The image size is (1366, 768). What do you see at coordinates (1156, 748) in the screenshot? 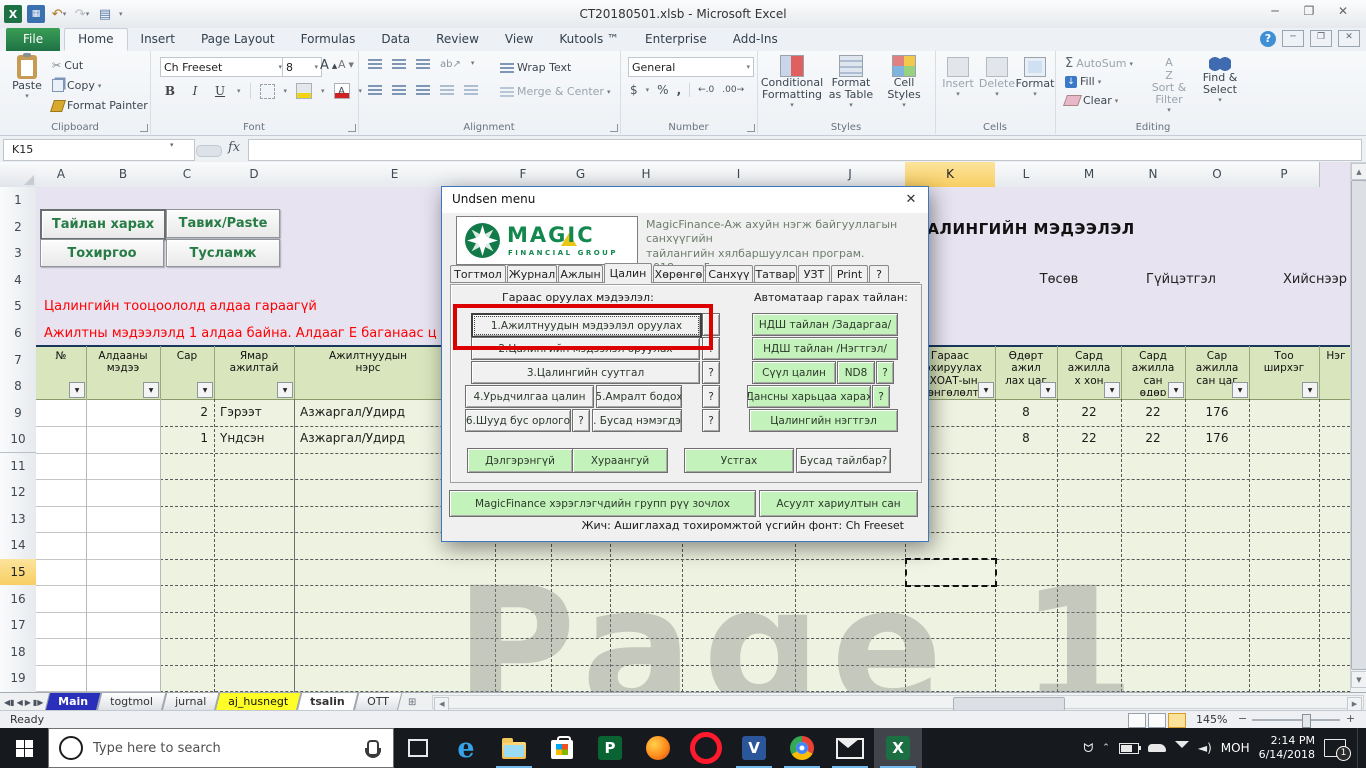
I see `onedrive-icon` at bounding box center [1156, 748].